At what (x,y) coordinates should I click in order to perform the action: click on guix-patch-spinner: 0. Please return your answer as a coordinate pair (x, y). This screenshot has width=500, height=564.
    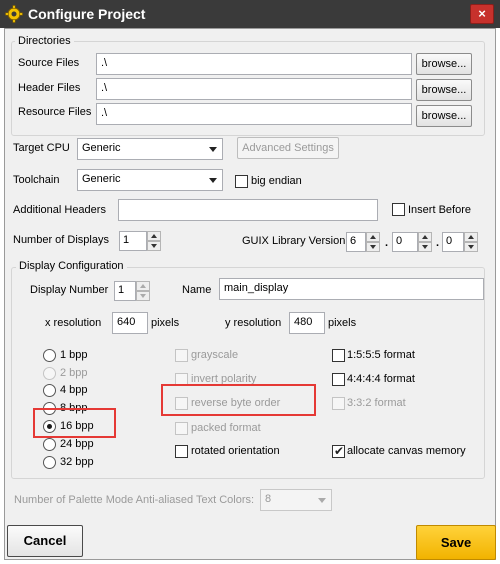
    Looking at the image, I should click on (460, 242).